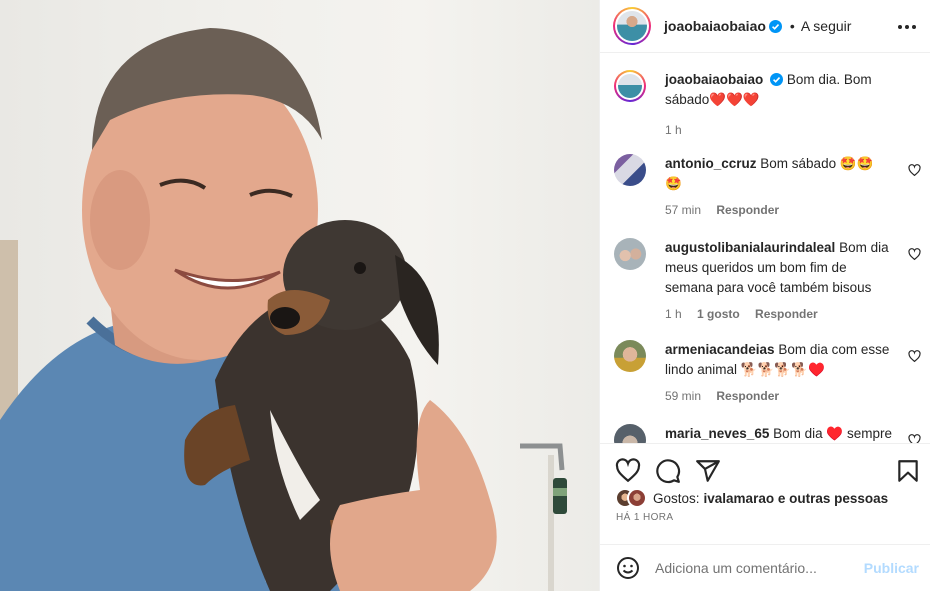 This screenshot has height=591, width=930. What do you see at coordinates (891, 568) in the screenshot?
I see `publish-button: Publicar` at bounding box center [891, 568].